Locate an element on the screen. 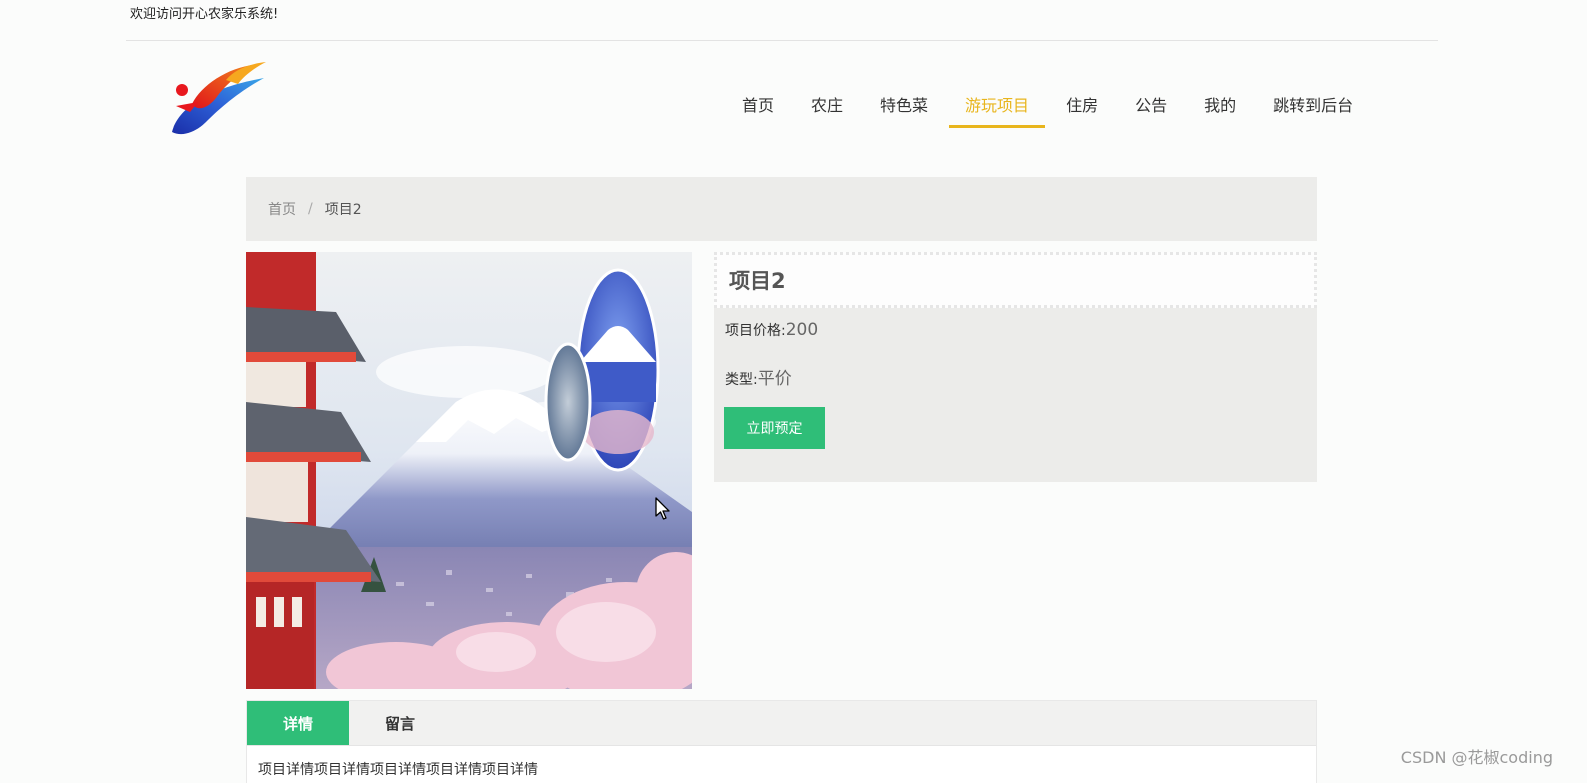 The width and height of the screenshot is (1587, 783). tab-content: 项目详情项目详情项目详情项目详情项目详情 is located at coordinates (398, 770).